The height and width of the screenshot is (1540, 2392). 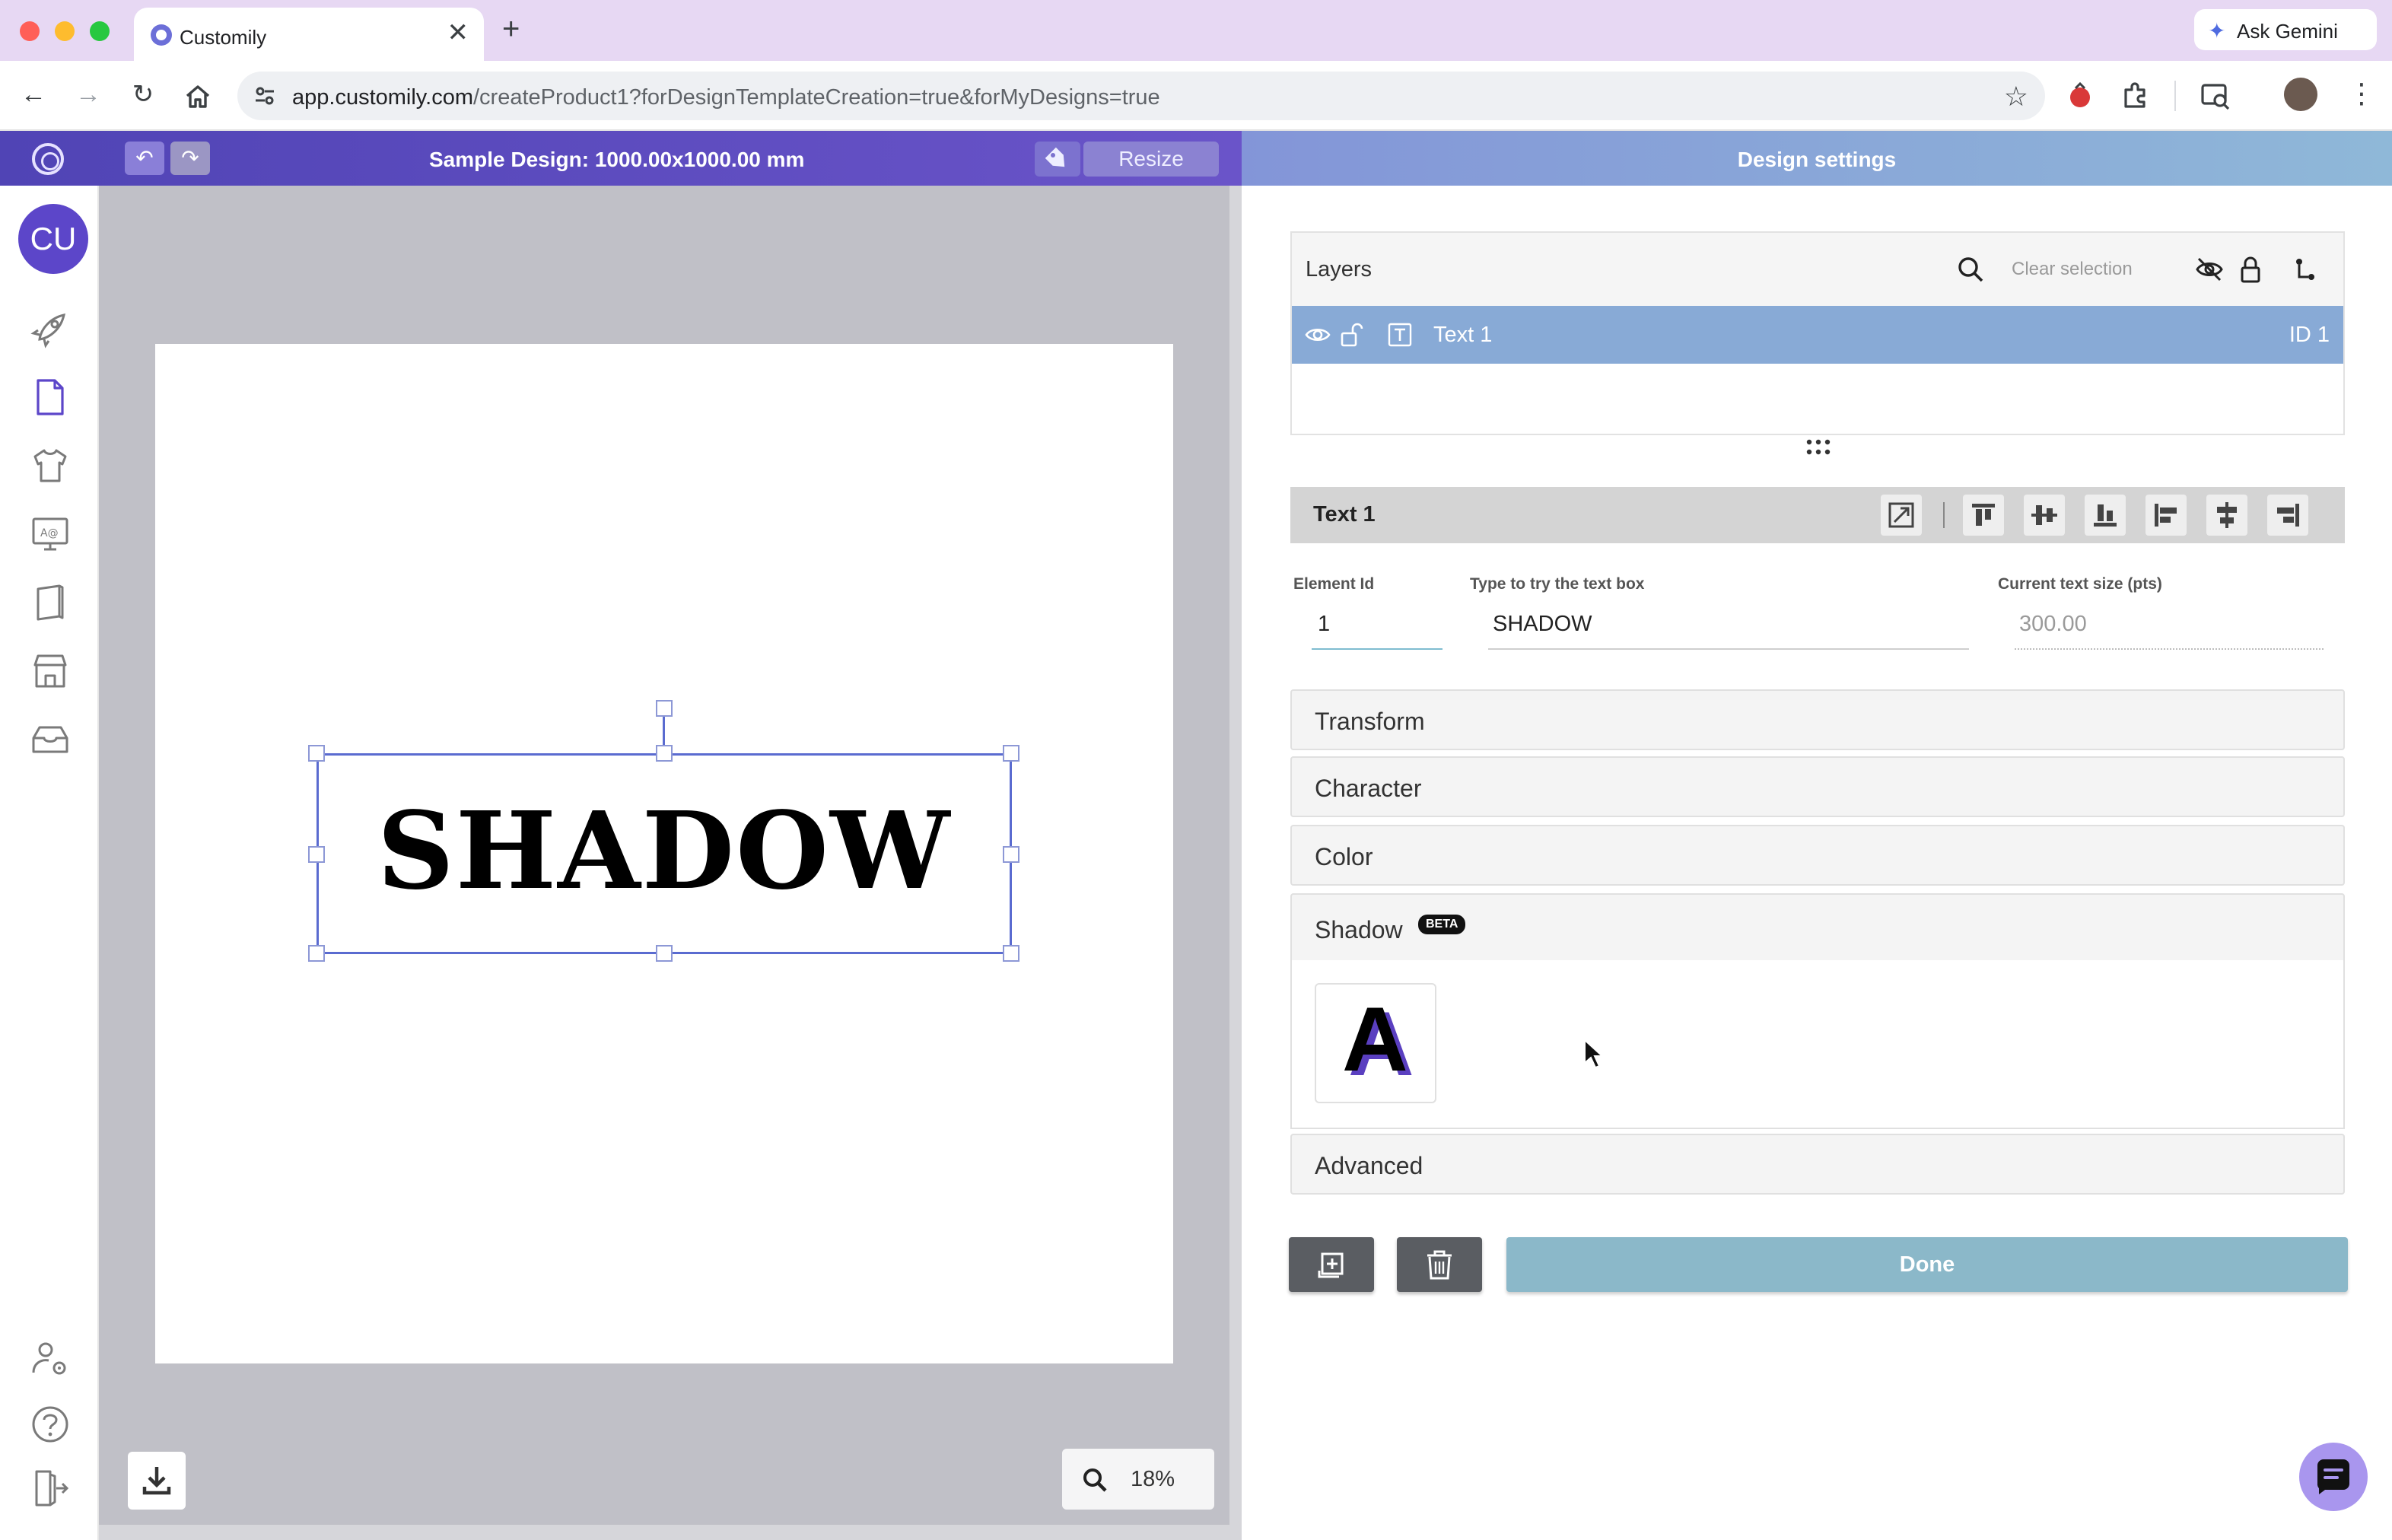 I want to click on text-box-label: Type to try the text box, so click(x=1557, y=584).